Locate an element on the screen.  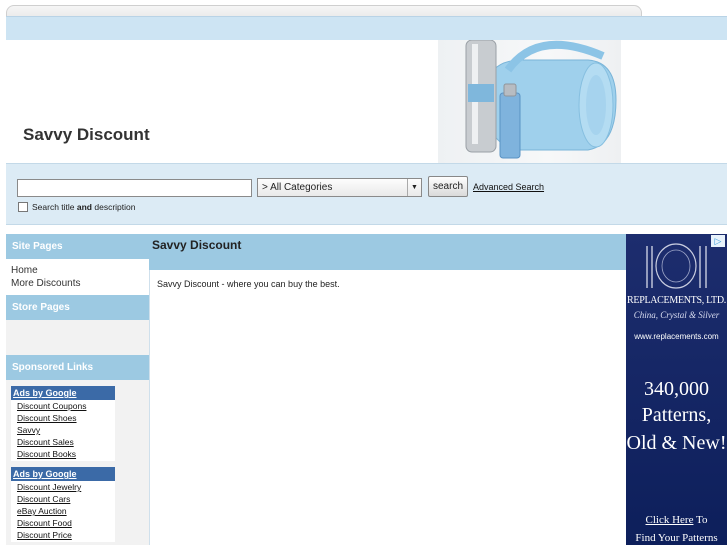
site-title: Savvy Discount is located at coordinates (86, 134).